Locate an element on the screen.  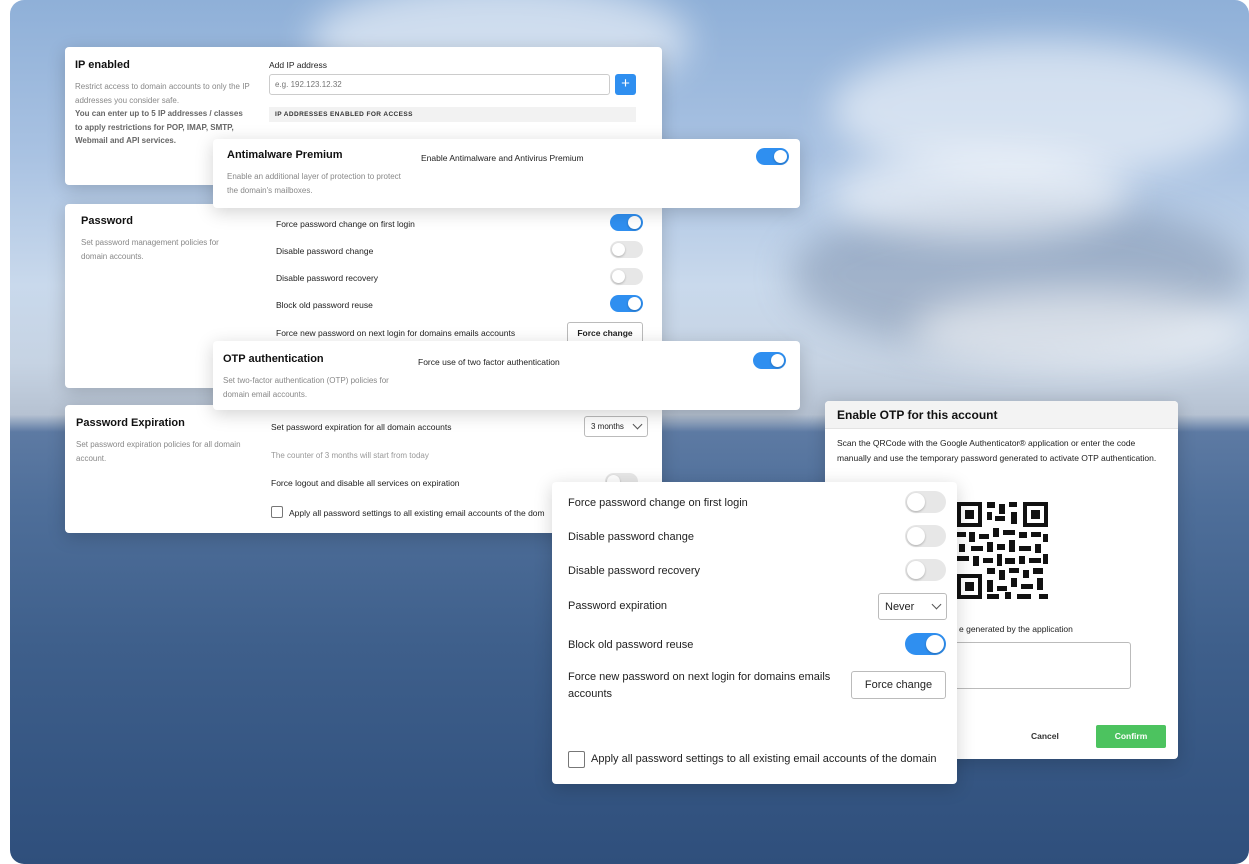
otp-modal-header: Enable OTP for this account is located at coordinates (1001, 415).